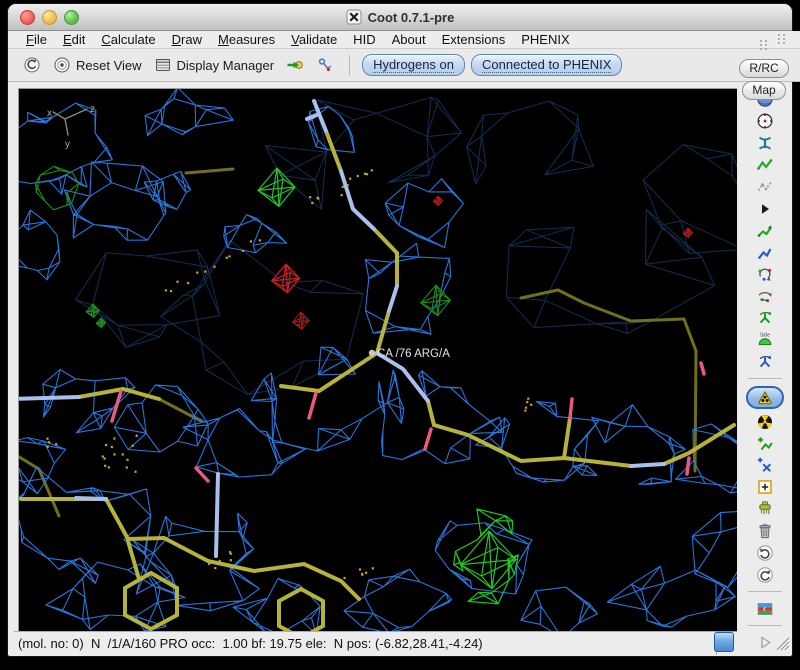  I want to click on atom-label: CA /76 ARG/A, so click(413, 354).